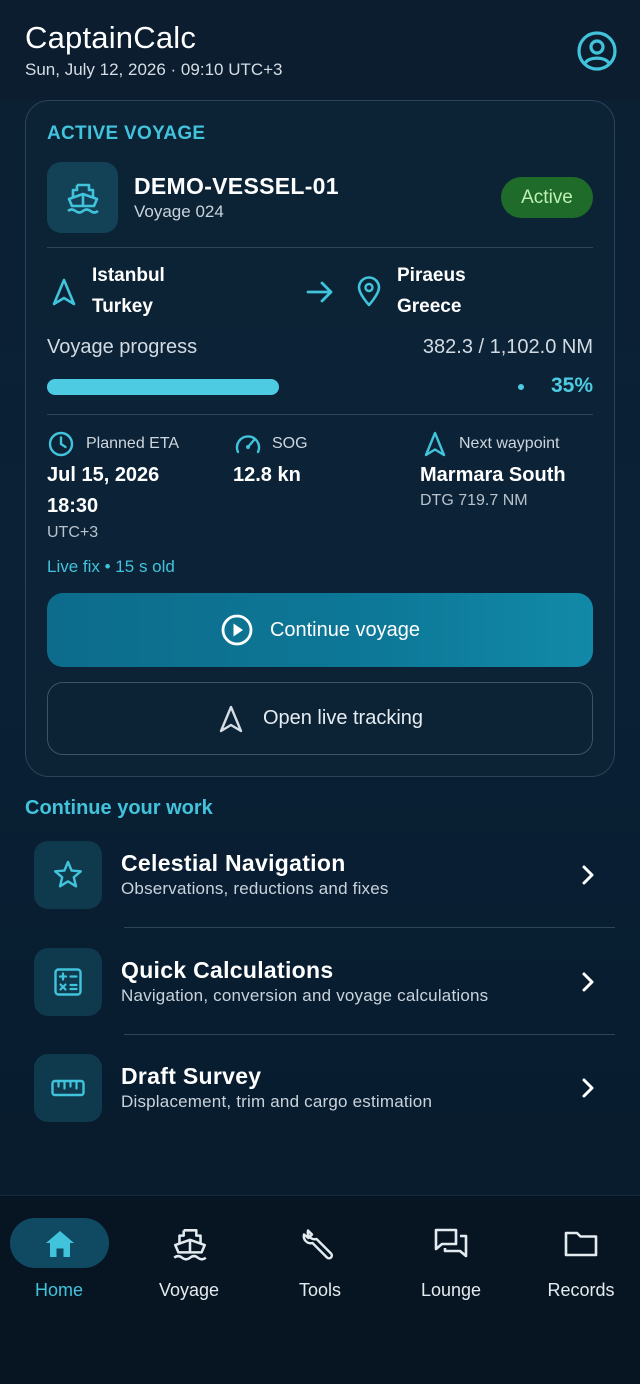  I want to click on origin-city: Istanbul, so click(128, 275).